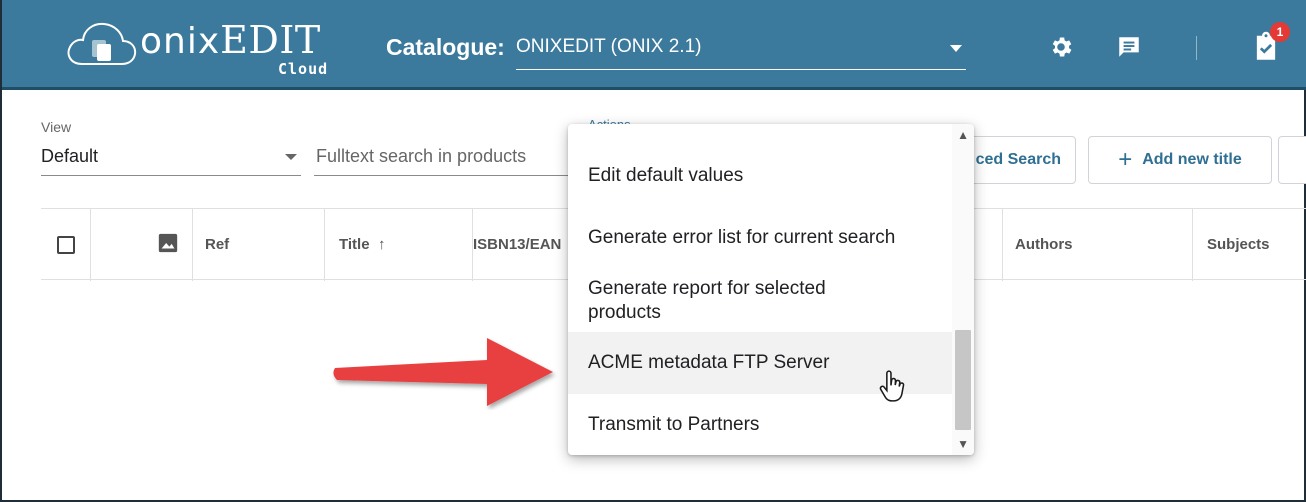 The width and height of the screenshot is (1306, 502). What do you see at coordinates (1061, 47) in the screenshot?
I see `settings-gear-icon` at bounding box center [1061, 47].